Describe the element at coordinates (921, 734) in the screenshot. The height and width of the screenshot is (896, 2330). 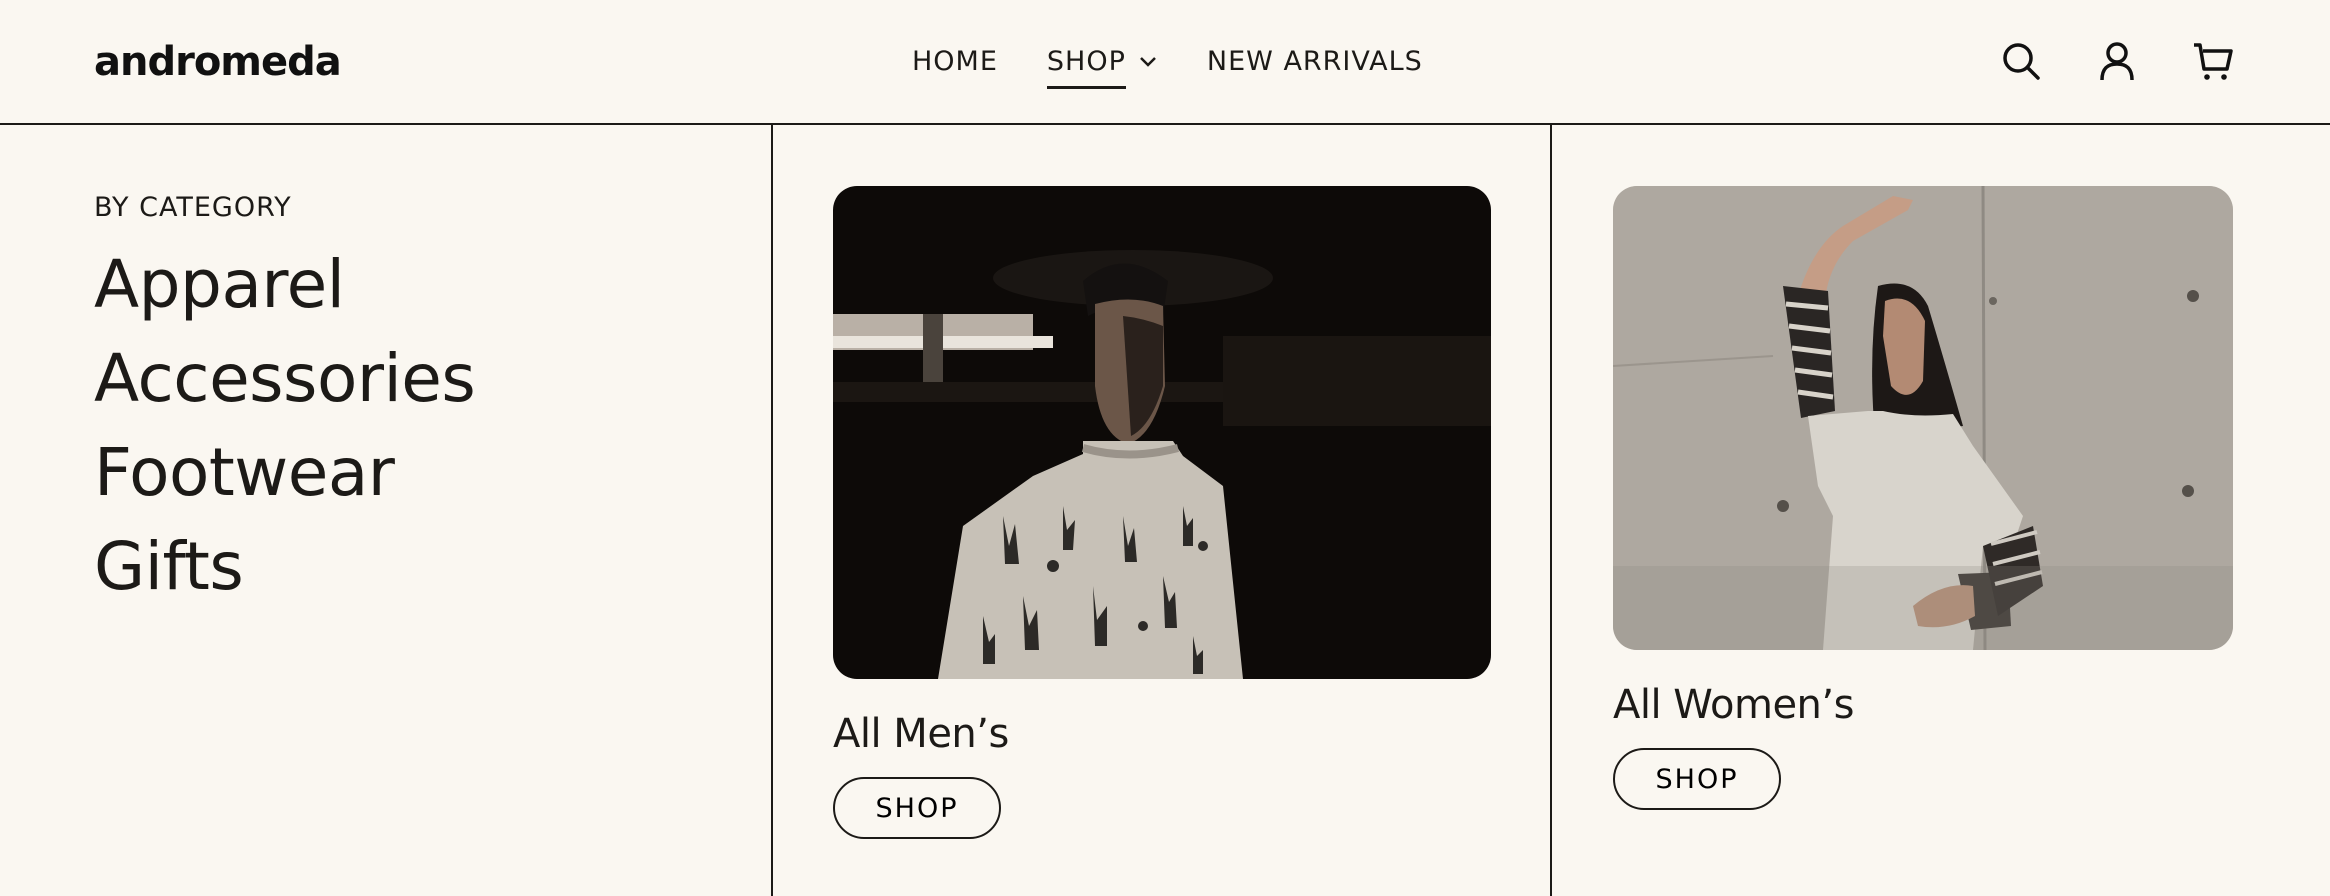
I see `card-title-mens: All Men’s` at that location.